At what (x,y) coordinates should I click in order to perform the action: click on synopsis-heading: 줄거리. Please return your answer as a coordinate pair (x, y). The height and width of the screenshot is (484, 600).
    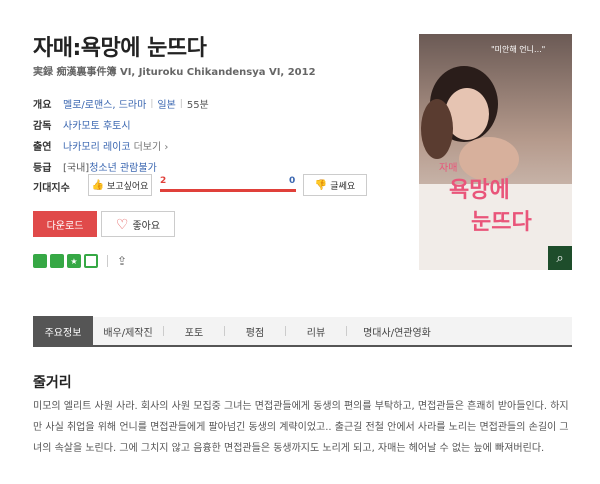
    Looking at the image, I should click on (52, 383).